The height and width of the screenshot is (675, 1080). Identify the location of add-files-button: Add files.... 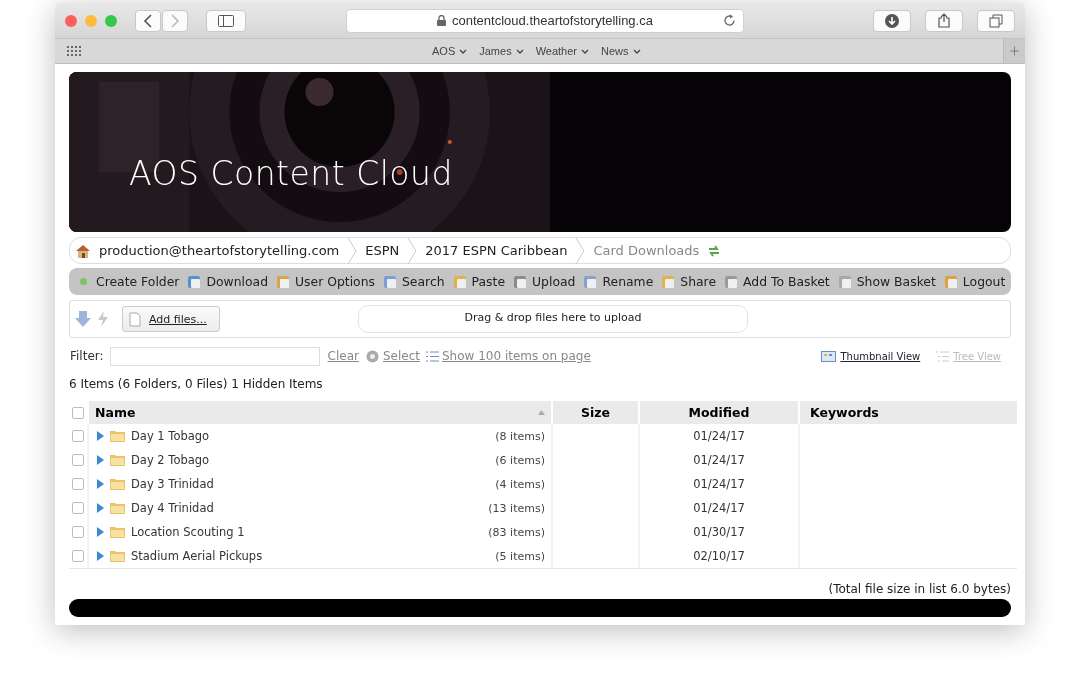
(171, 319).